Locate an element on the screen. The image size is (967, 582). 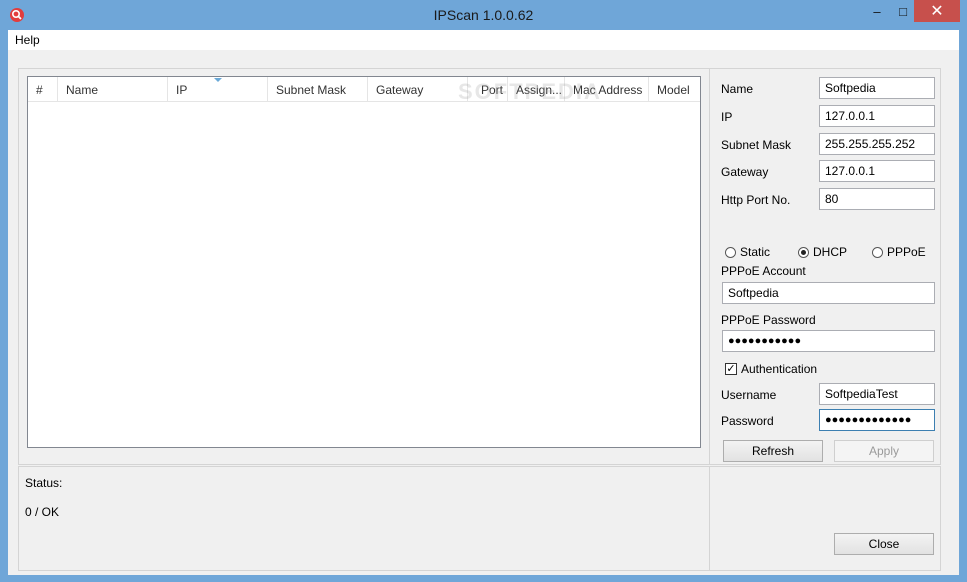
bottom-action-panel: Close is located at coordinates (825, 518).